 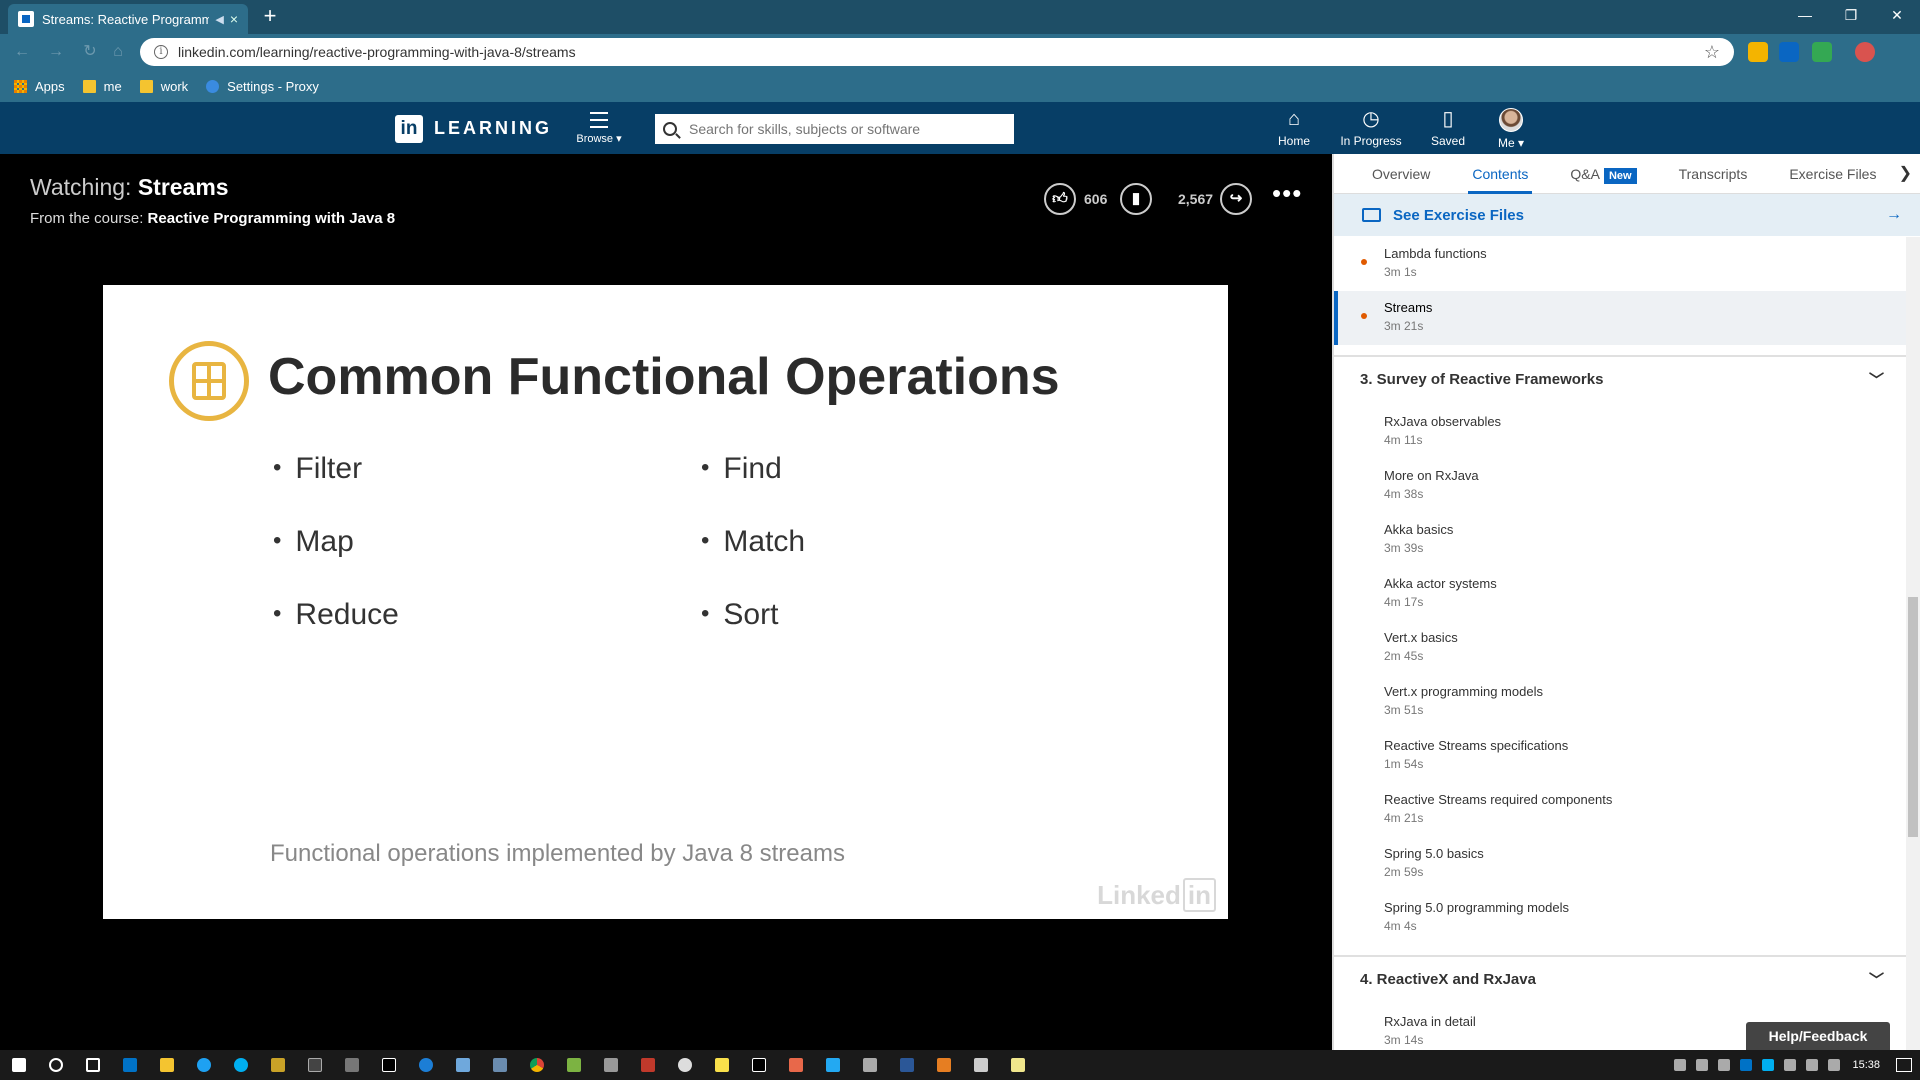 I want to click on tab-close-icon: ×, so click(x=234, y=19).